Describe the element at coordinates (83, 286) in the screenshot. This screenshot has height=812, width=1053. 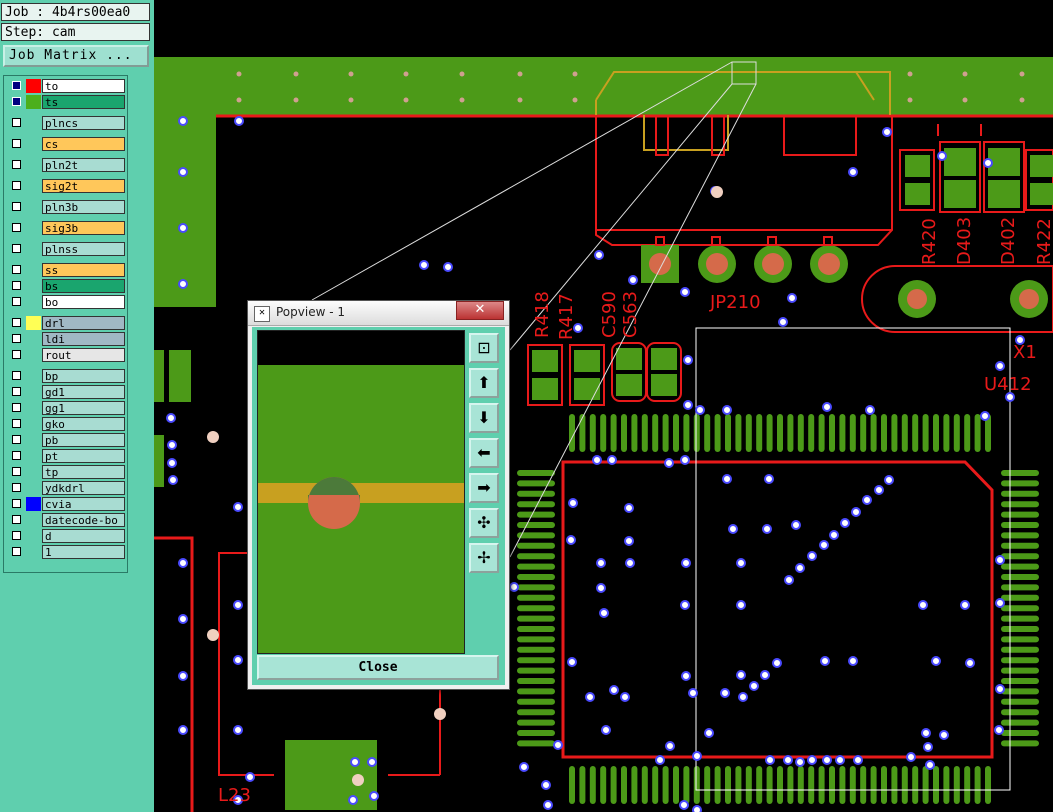
I see `layer-name: bs` at that location.